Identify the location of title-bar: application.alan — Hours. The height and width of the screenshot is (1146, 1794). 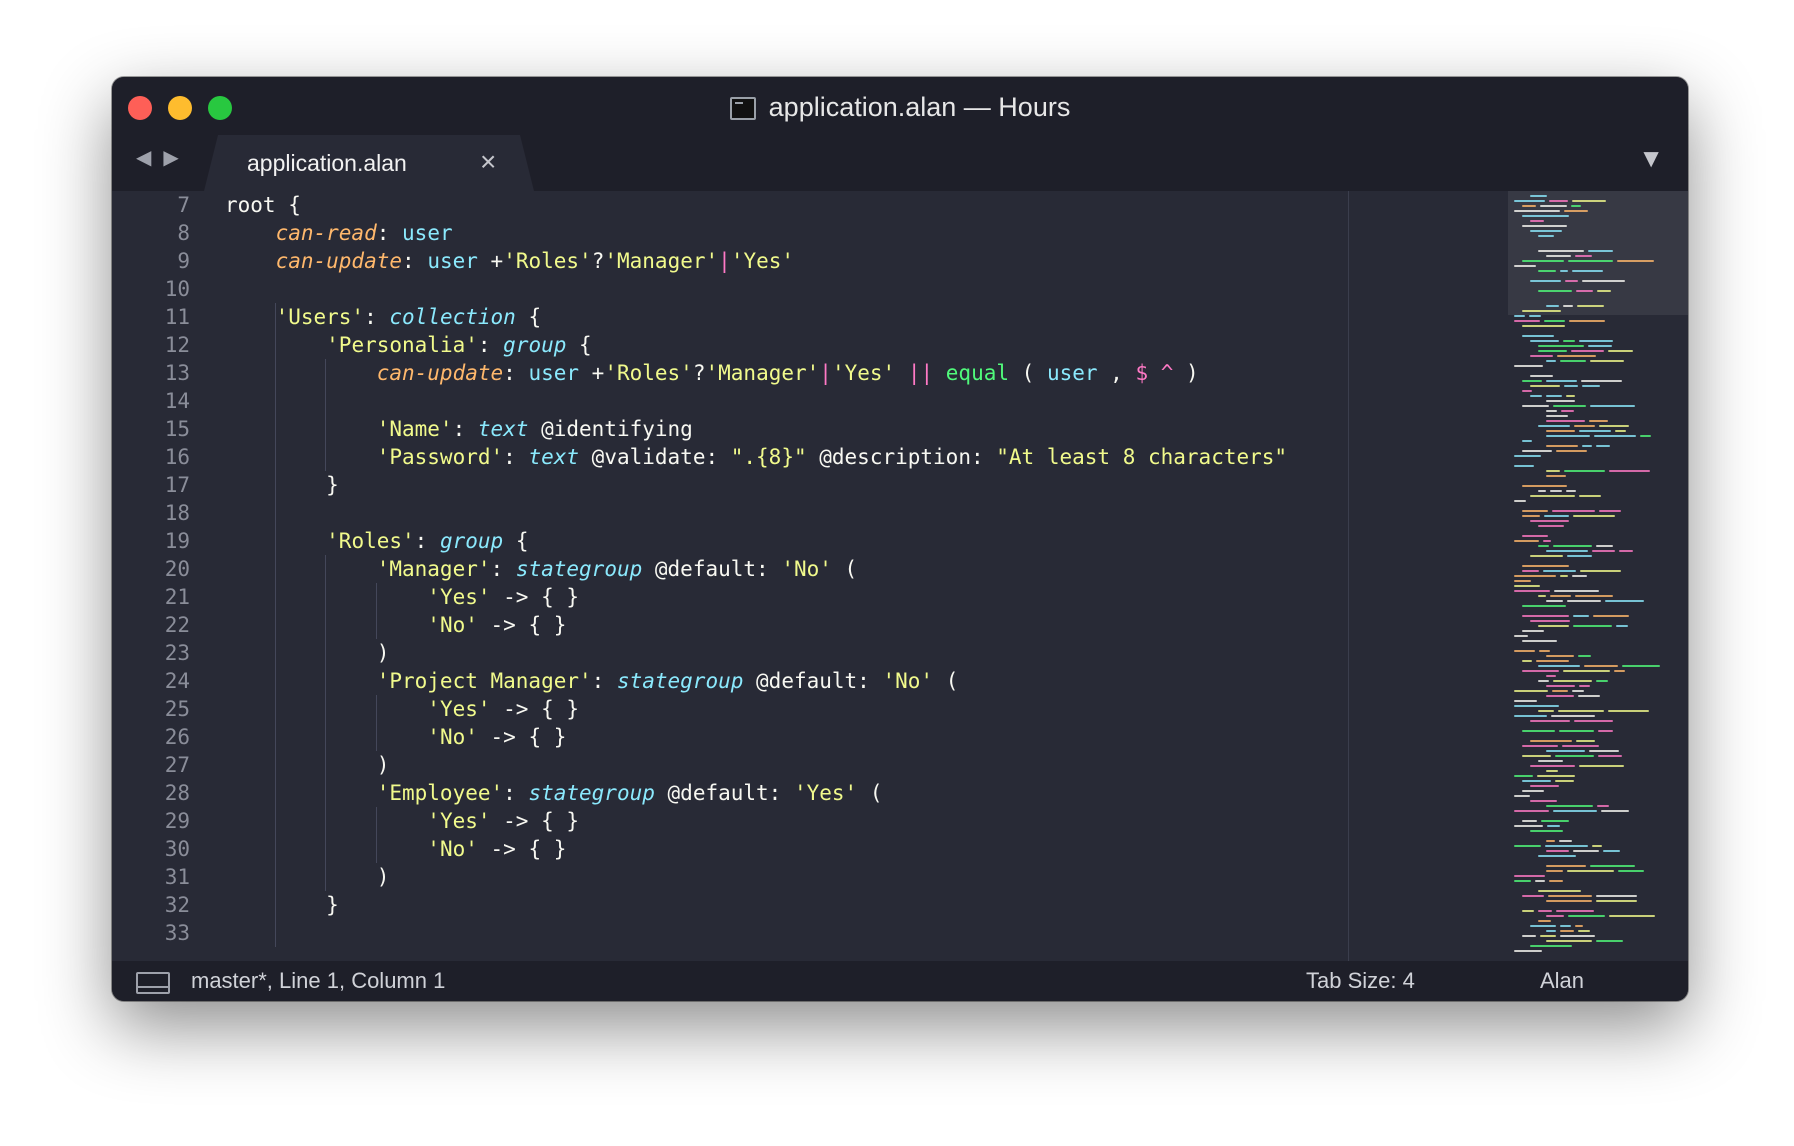
(900, 104).